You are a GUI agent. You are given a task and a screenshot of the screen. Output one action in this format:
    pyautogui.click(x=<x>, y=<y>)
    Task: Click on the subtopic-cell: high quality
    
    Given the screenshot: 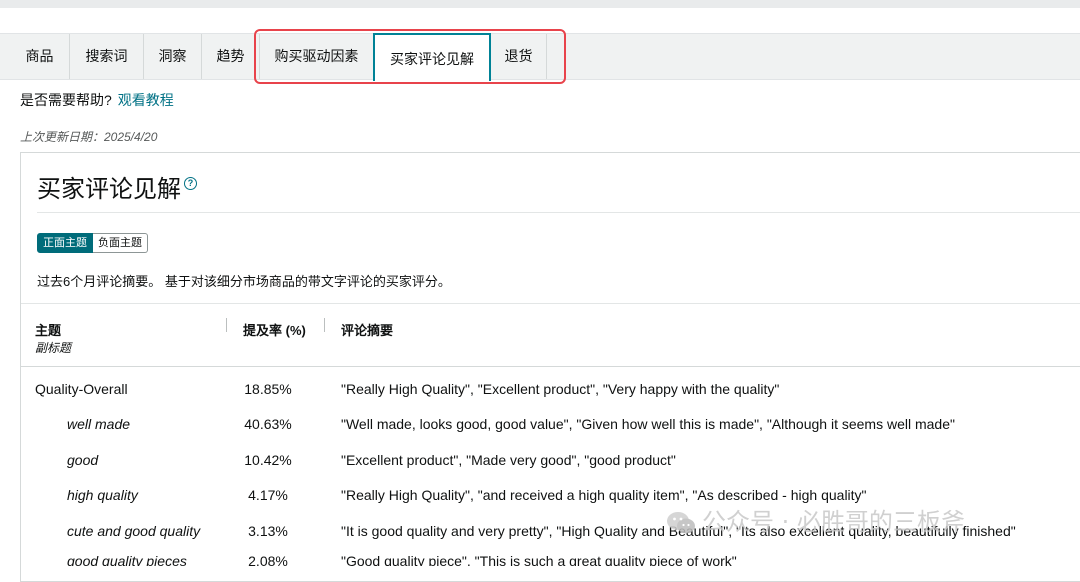 What is the action you would take?
    pyautogui.click(x=102, y=495)
    